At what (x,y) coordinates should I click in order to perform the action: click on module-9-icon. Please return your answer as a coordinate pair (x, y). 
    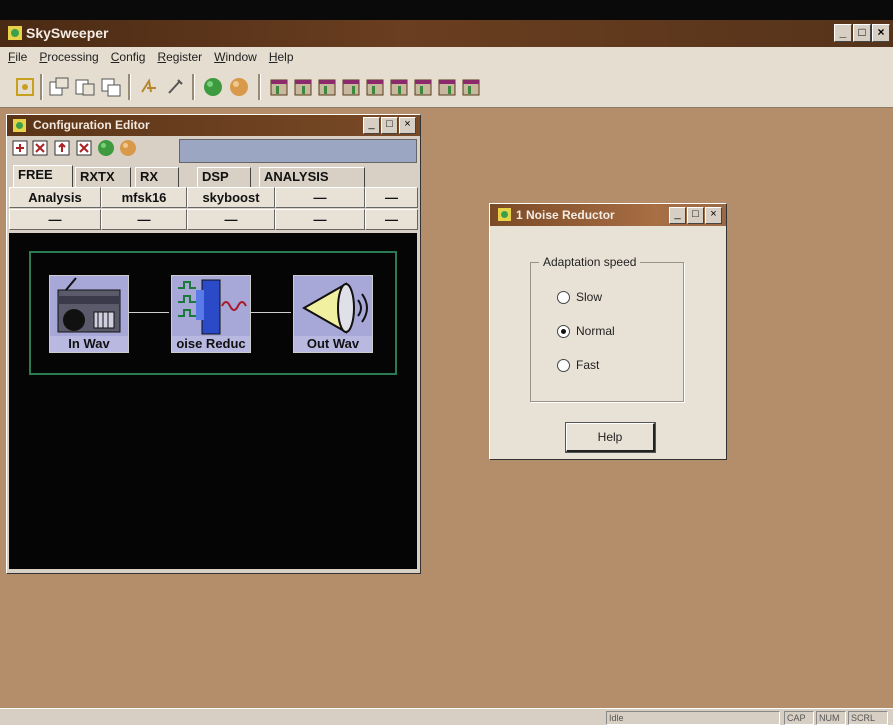
    Looking at the image, I should click on (471, 87).